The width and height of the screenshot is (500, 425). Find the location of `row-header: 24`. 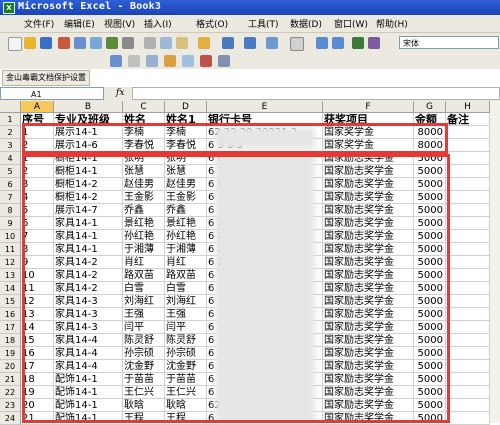

row-header: 24 is located at coordinates (10, 418).